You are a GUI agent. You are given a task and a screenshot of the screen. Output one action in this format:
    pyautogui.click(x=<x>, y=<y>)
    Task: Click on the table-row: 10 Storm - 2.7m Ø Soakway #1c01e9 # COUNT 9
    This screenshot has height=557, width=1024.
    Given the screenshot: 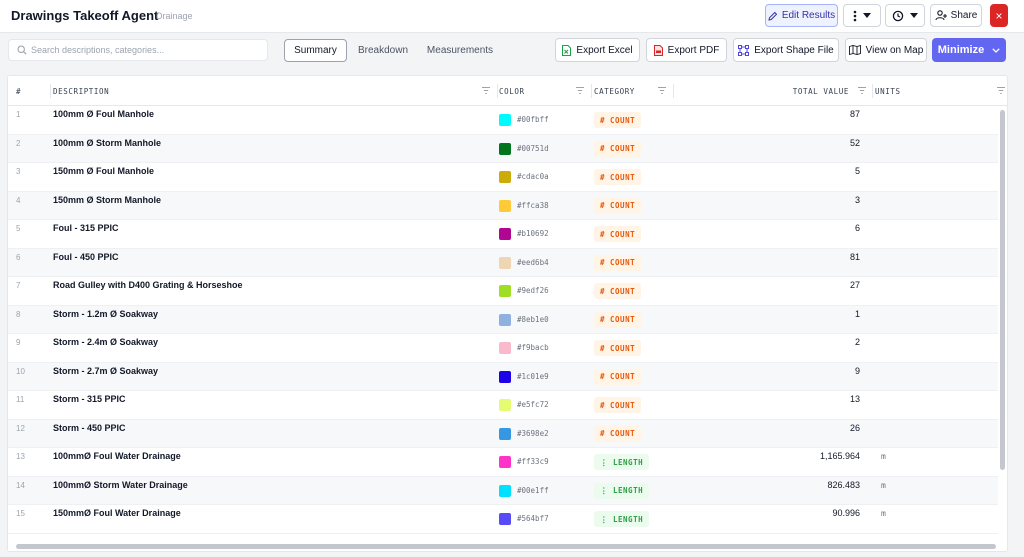 What is the action you would take?
    pyautogui.click(x=503, y=376)
    